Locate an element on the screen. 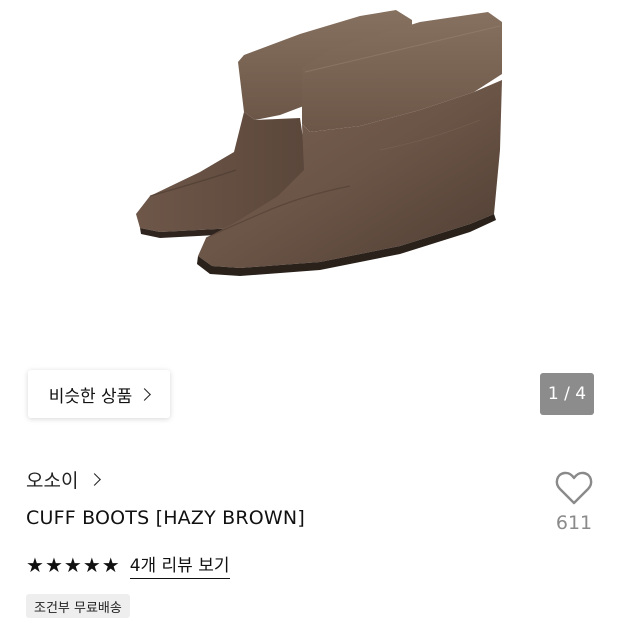 The image size is (620, 620). like-count: 611 is located at coordinates (574, 523).